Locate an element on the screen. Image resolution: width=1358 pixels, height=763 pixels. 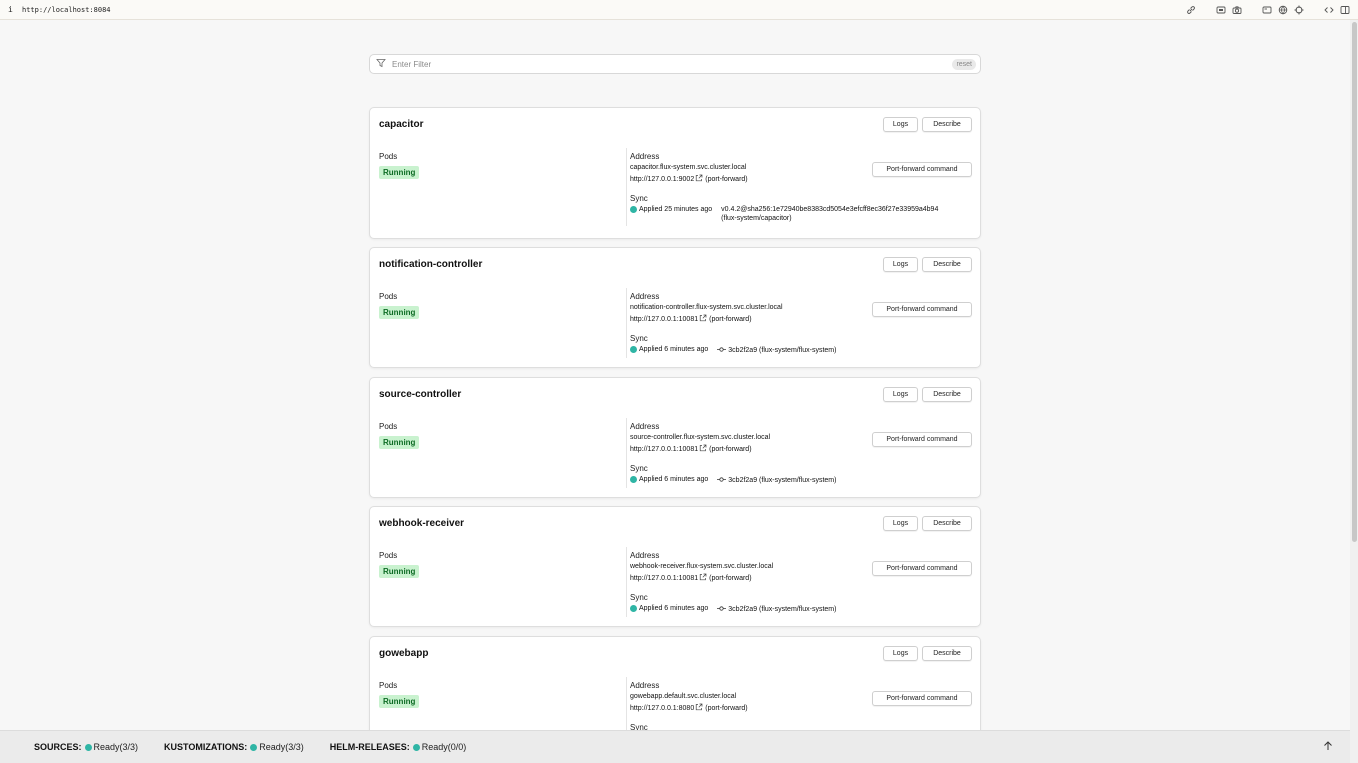
helm-releases-status: HELM-RELEASES: Ready(0/0) is located at coordinates (398, 747).